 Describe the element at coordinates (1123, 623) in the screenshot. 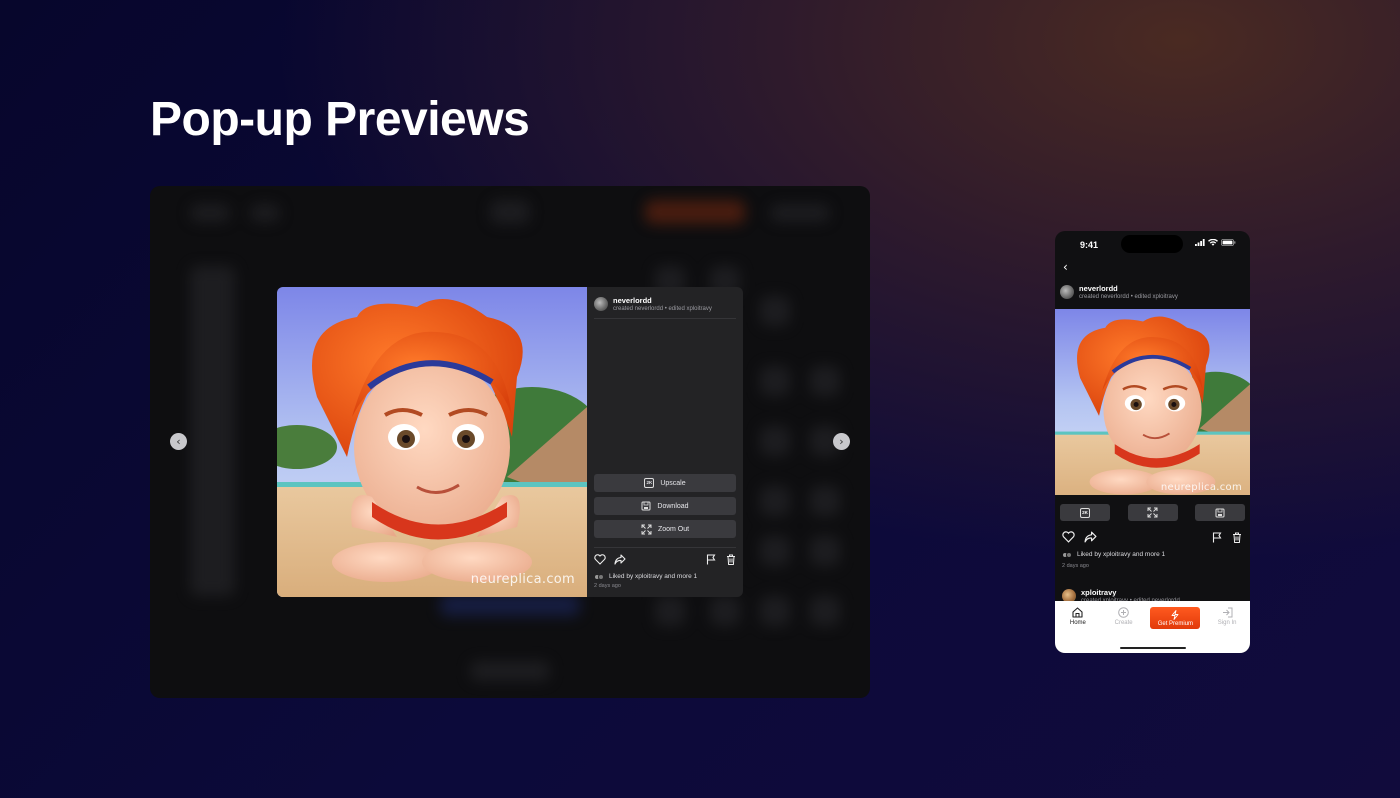

I see `tab-create-label: Create` at that location.